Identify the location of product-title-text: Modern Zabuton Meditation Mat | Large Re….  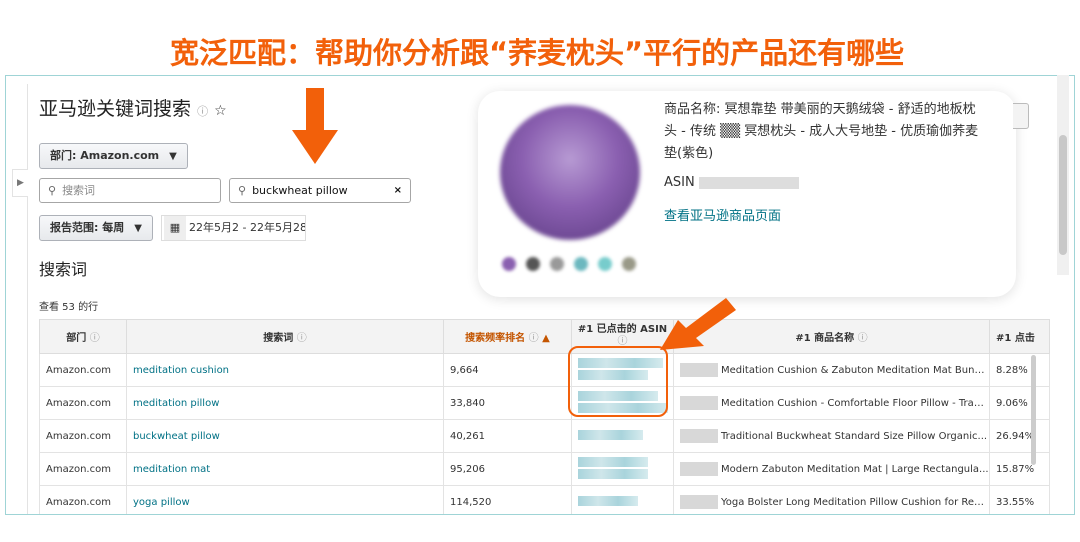
(855, 469).